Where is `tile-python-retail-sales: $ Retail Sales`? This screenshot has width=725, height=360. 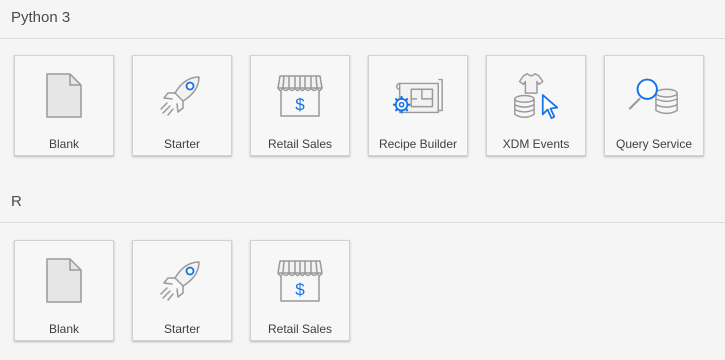 tile-python-retail-sales: $ Retail Sales is located at coordinates (300, 105).